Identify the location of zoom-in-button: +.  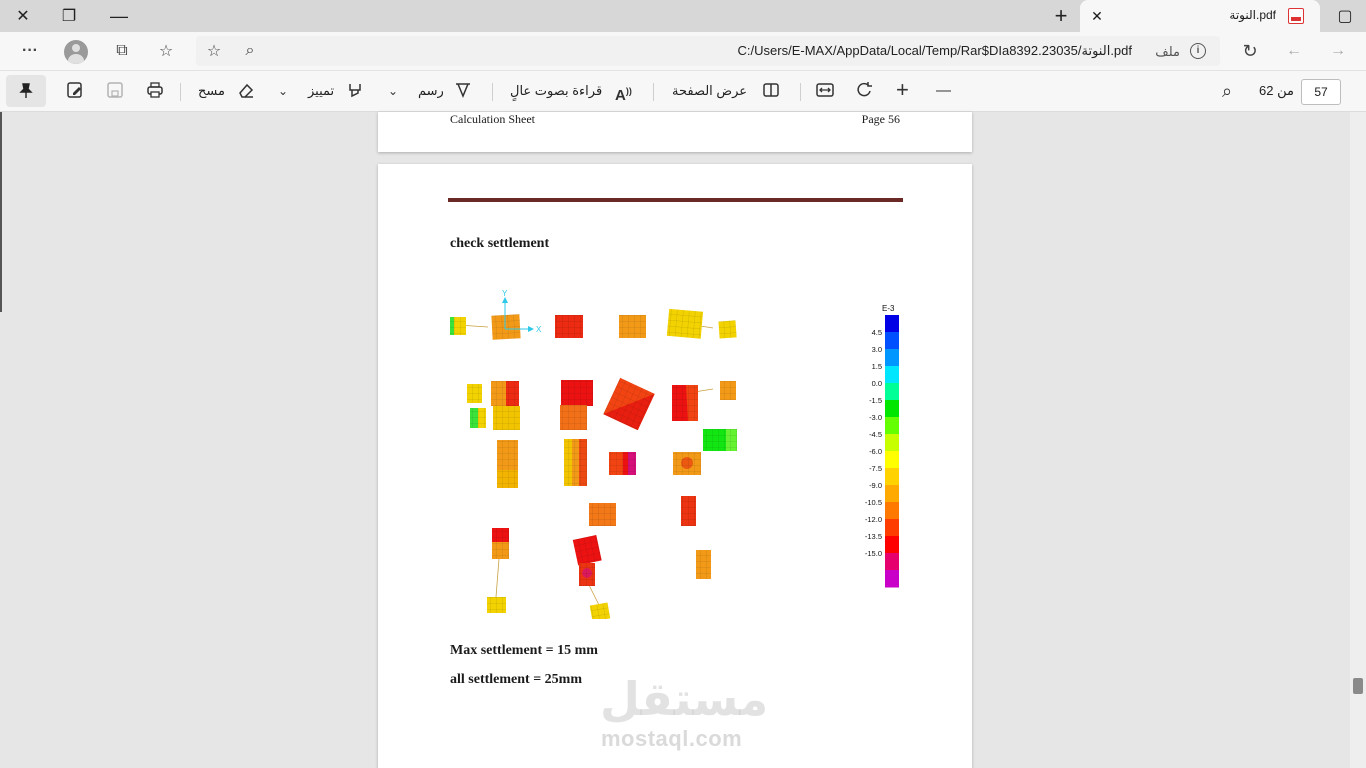
(902, 90).